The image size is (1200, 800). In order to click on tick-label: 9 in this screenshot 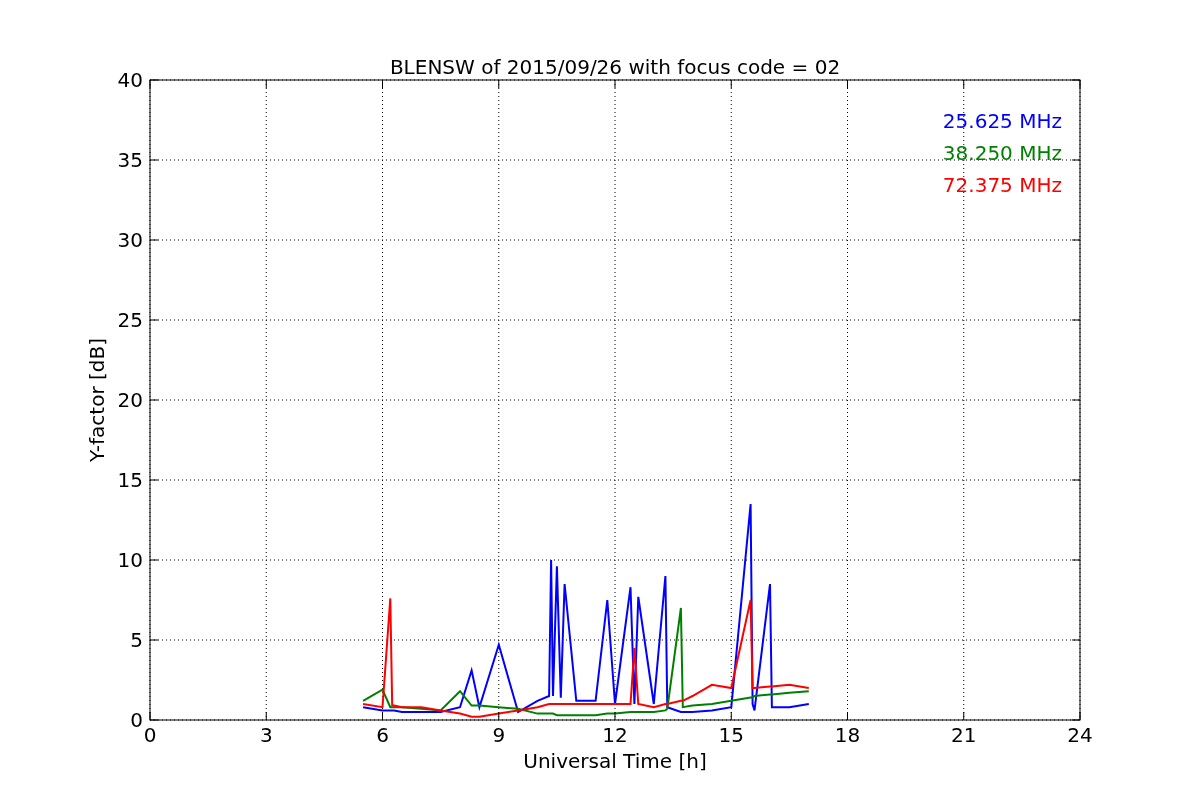, I will do `click(499, 735)`.